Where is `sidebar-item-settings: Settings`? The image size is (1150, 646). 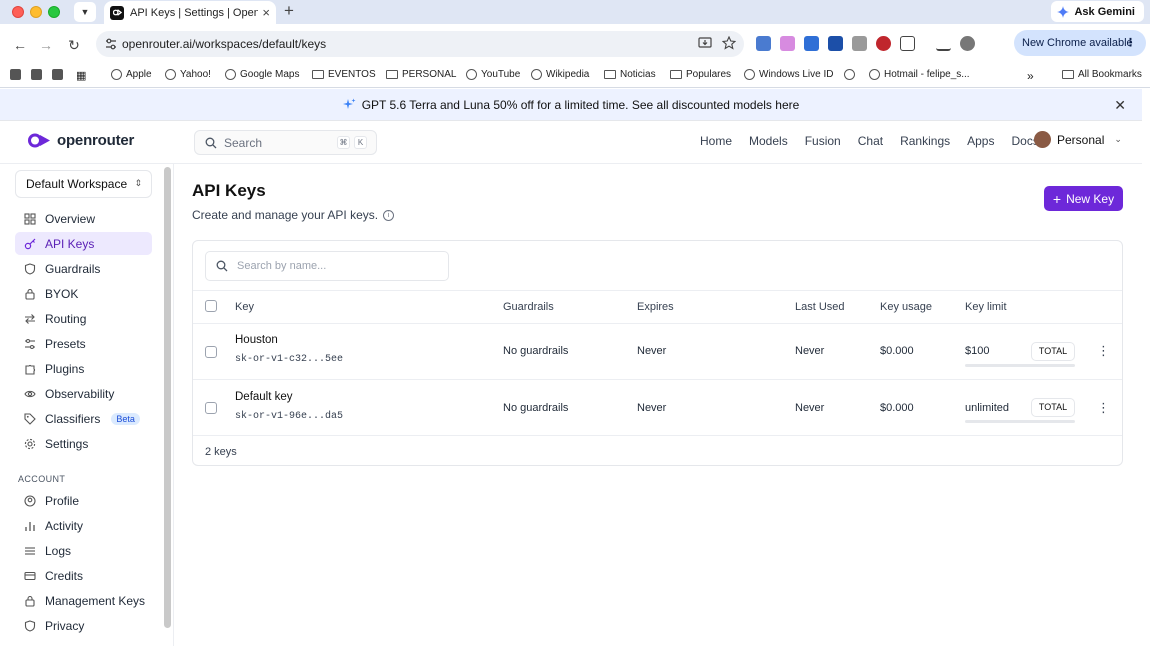
sidebar-item-settings: Settings is located at coordinates (83, 443).